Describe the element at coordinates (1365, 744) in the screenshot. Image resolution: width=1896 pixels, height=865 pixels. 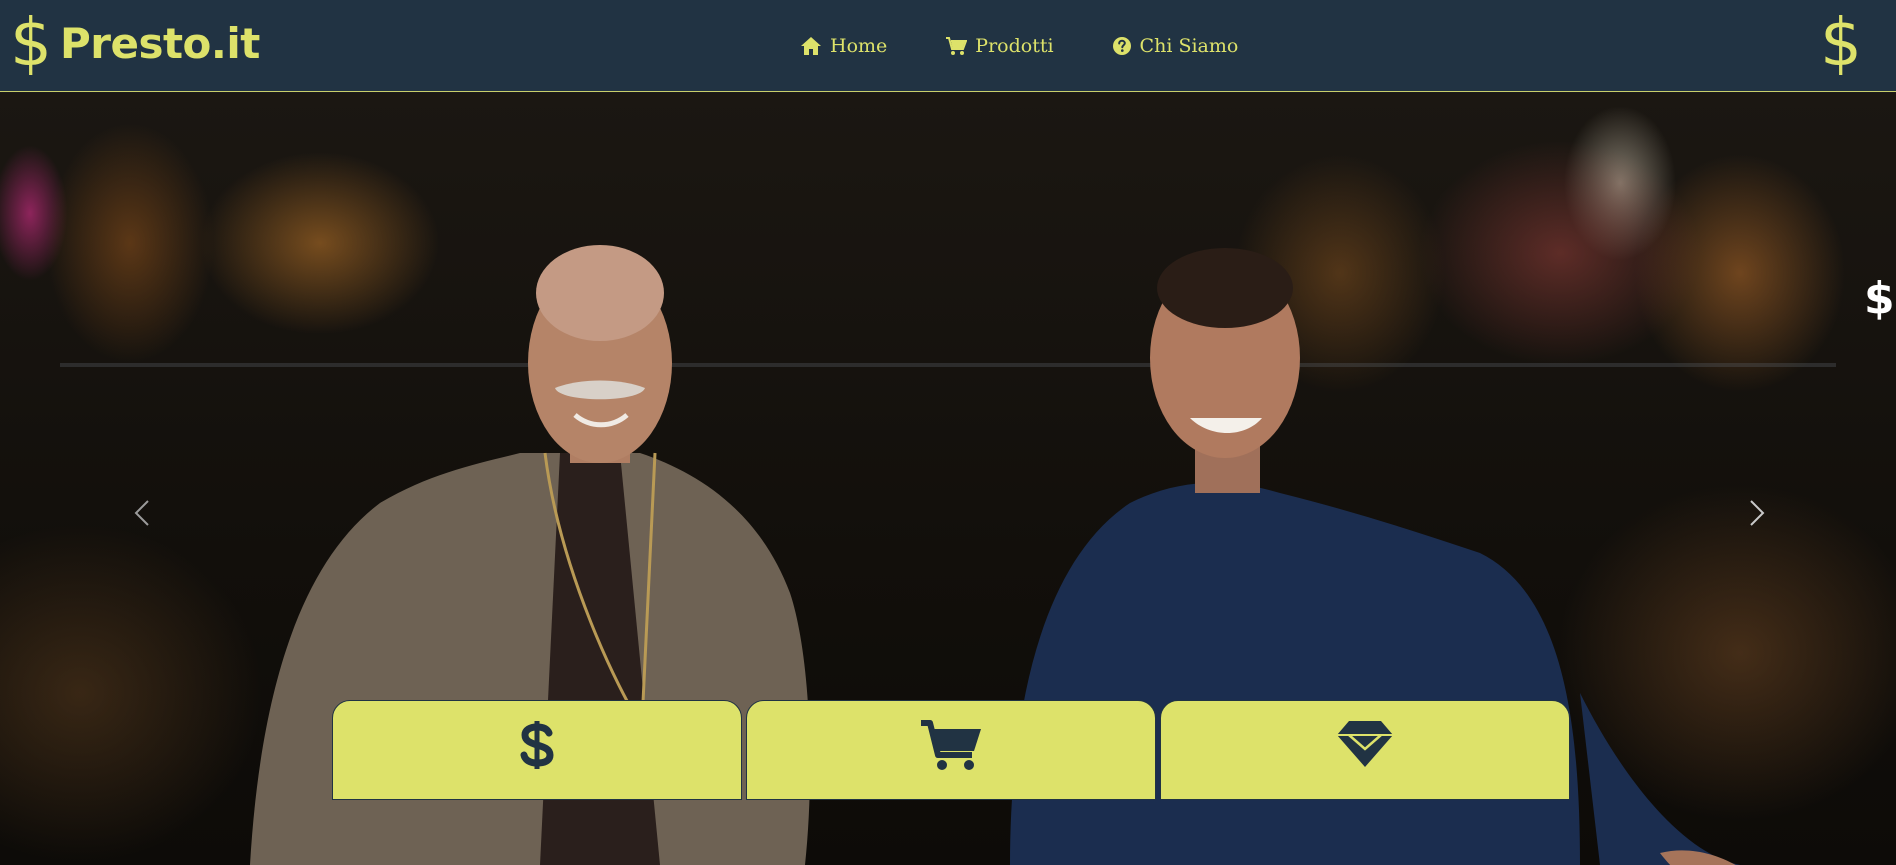
I see `gem-icon` at that location.